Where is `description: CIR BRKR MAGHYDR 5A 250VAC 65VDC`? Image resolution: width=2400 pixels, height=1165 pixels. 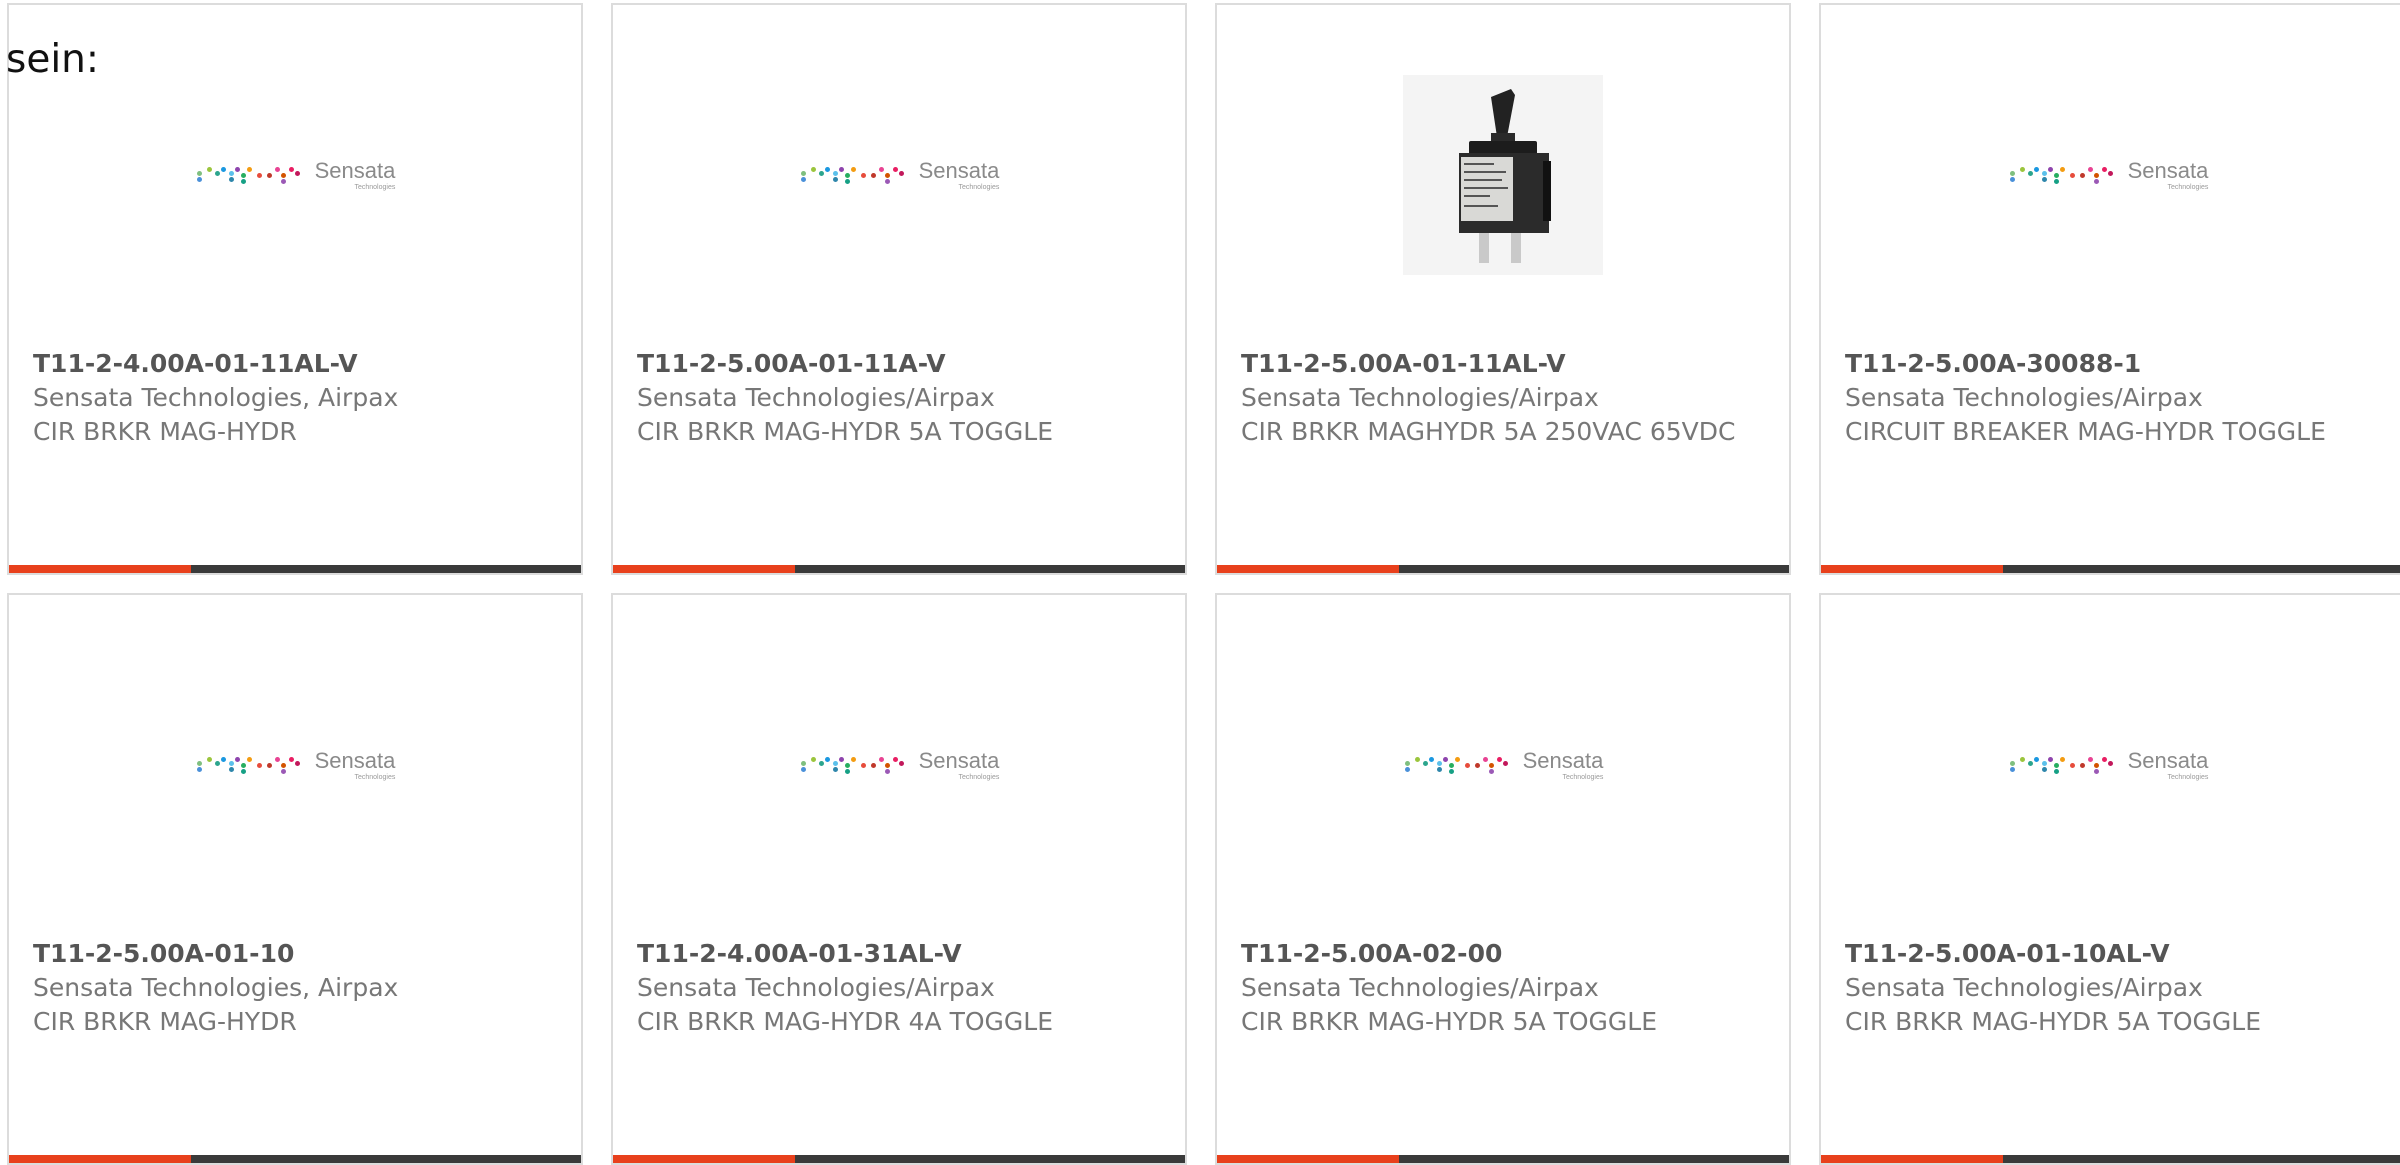 description: CIR BRKR MAGHYDR 5A 250VAC 65VDC is located at coordinates (1488, 431).